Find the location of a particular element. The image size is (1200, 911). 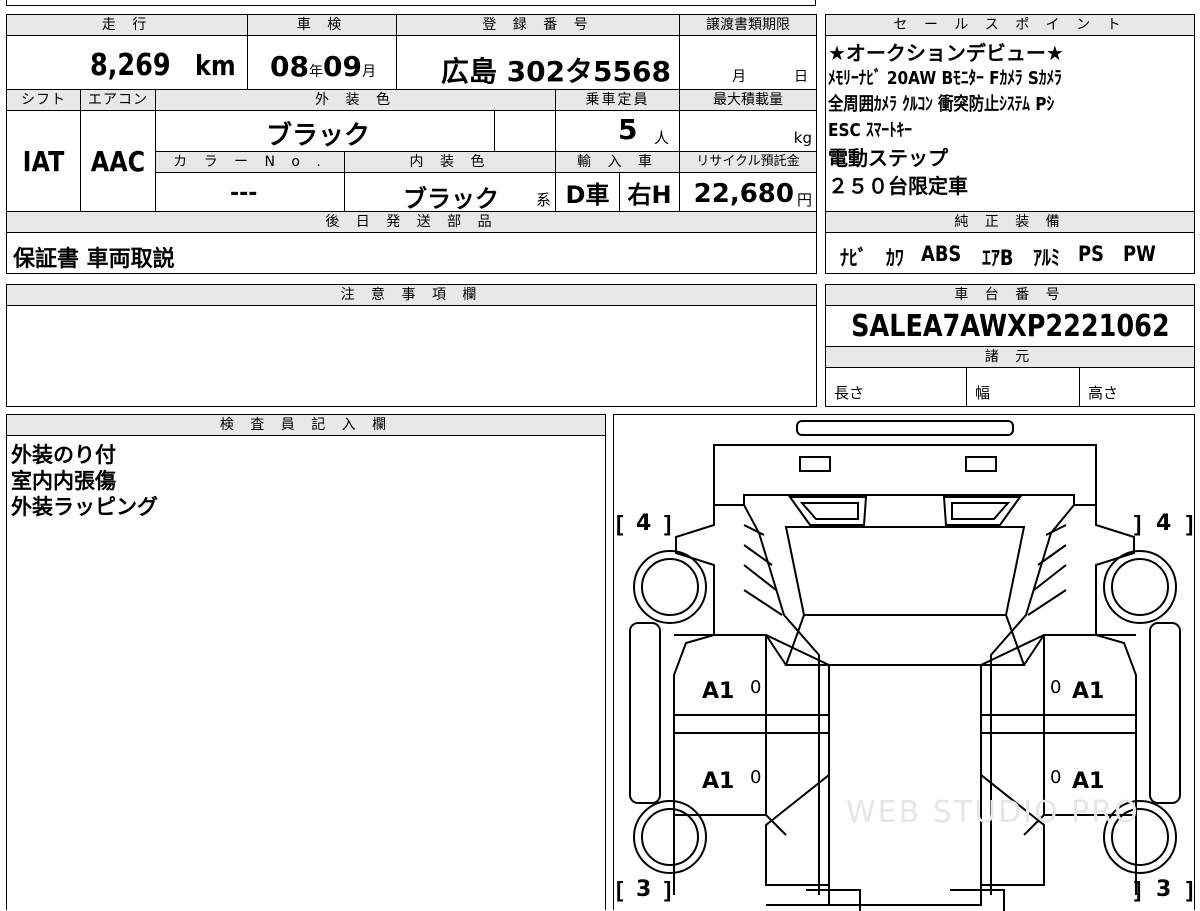

exterior-color-value: ブラック is located at coordinates (318, 136).